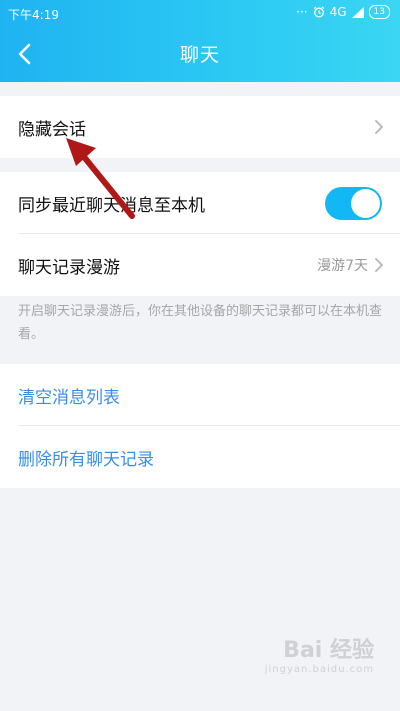 This screenshot has height=711, width=400. I want to click on sync-messages-label: 同步最近聊天消息至本机, so click(111, 205).